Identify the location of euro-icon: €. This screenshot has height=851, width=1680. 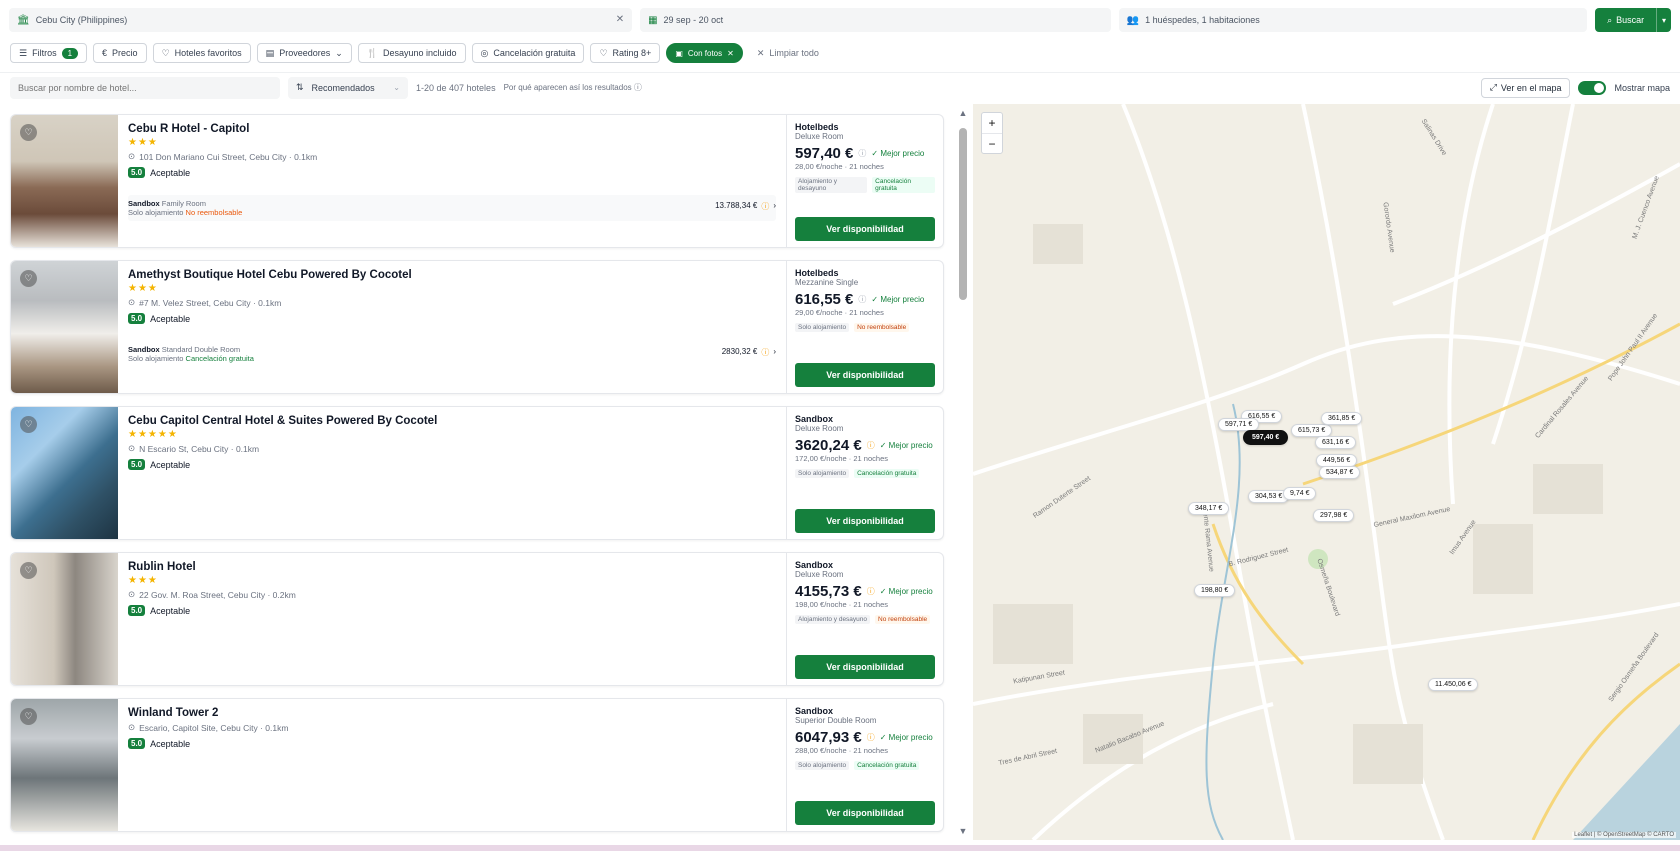
(105, 53).